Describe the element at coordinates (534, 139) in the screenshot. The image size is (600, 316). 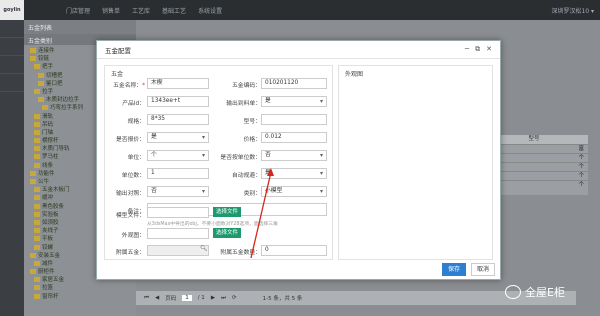
I see `grid-header-model: 型号` at that location.